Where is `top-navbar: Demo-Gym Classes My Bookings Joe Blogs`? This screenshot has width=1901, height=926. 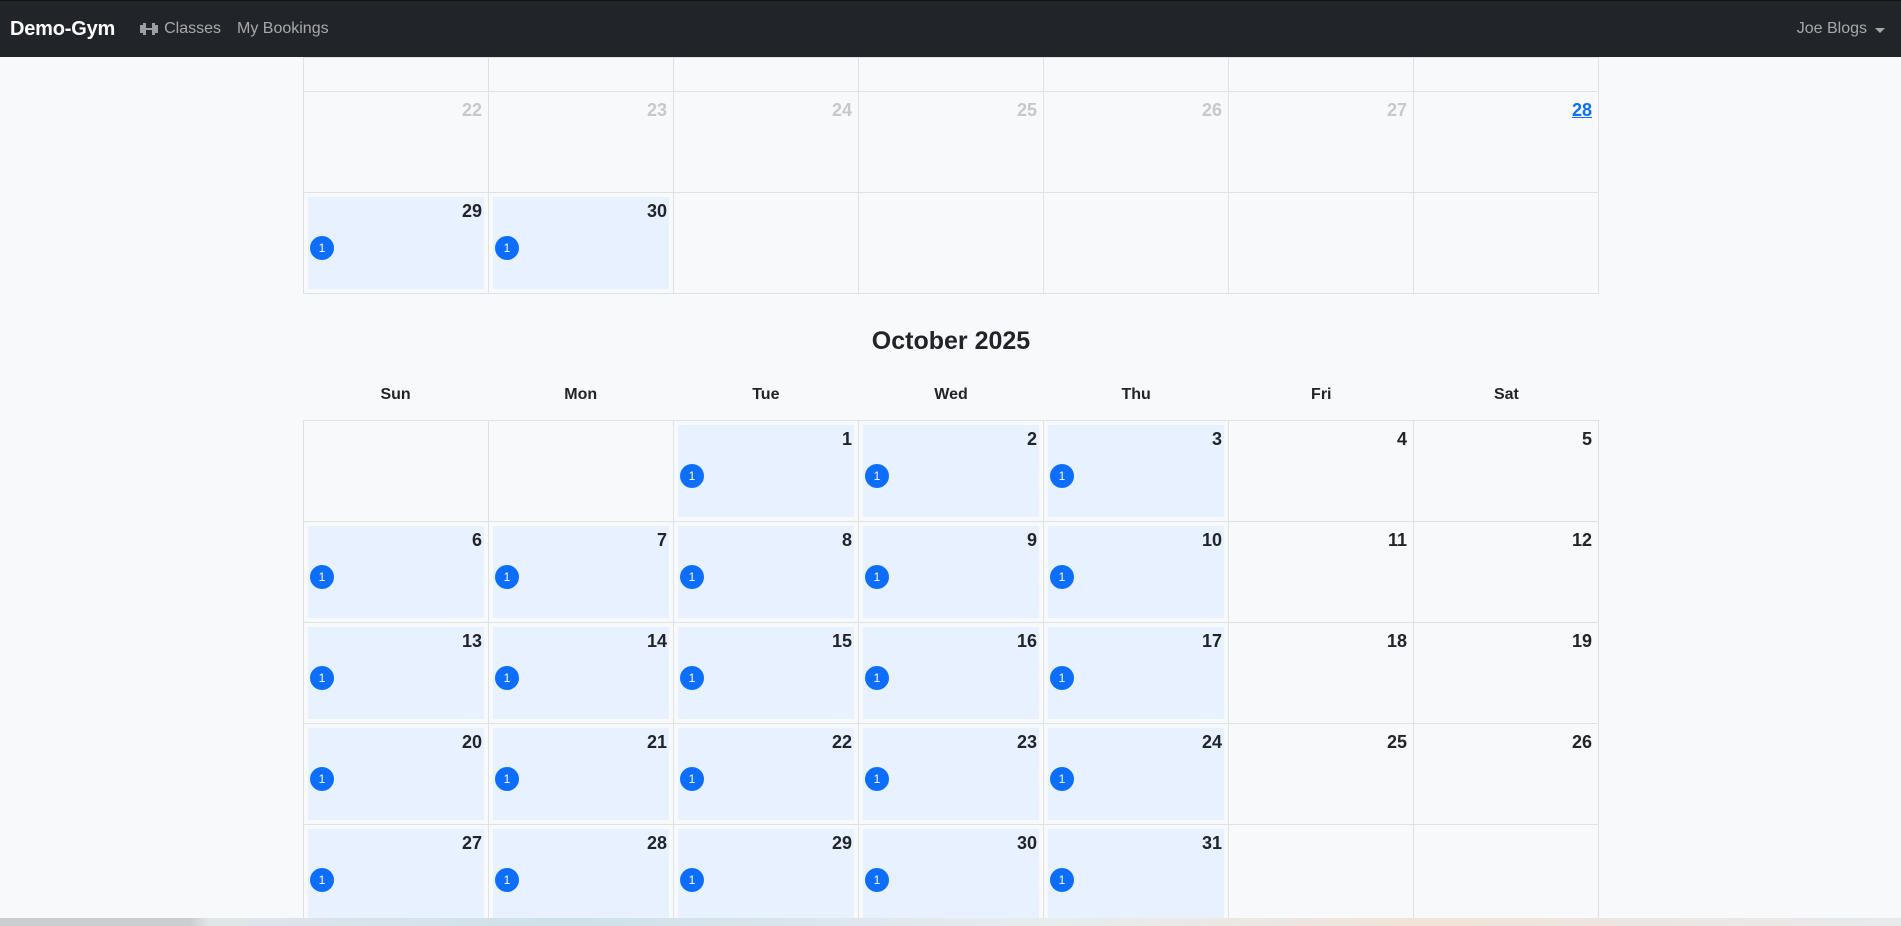 top-navbar: Demo-Gym Classes My Bookings Joe Blogs is located at coordinates (950, 28).